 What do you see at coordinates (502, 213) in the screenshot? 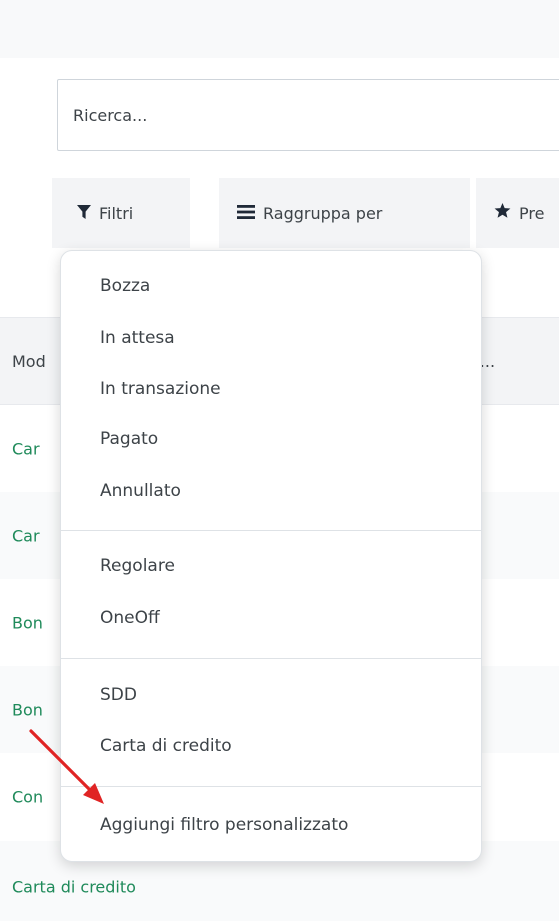
I see `star-icon` at bounding box center [502, 213].